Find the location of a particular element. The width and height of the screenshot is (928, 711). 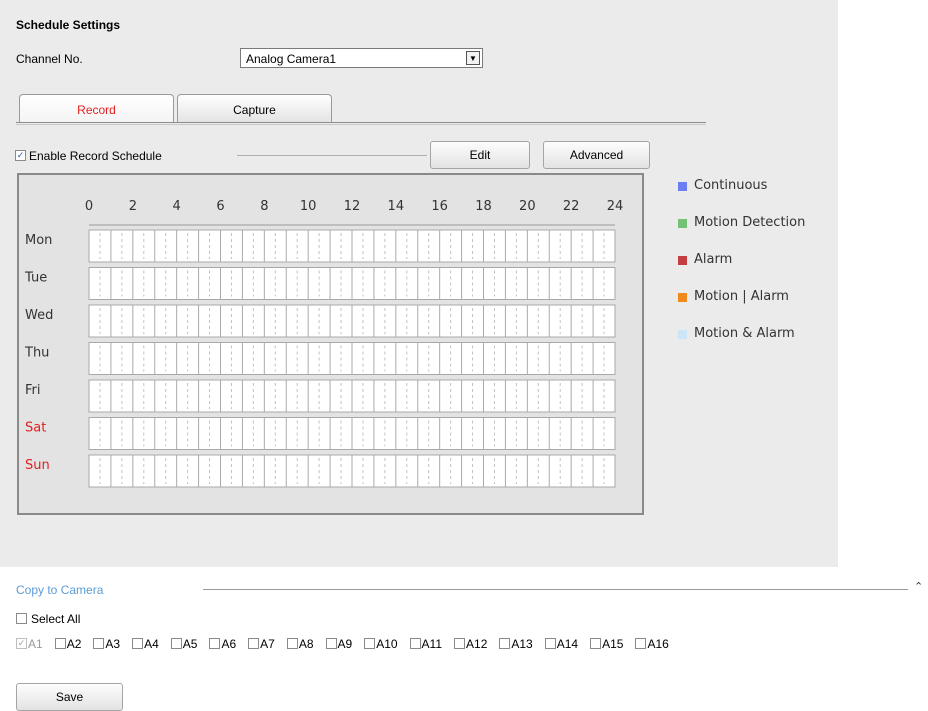

hour-label: 0 is located at coordinates (89, 206).